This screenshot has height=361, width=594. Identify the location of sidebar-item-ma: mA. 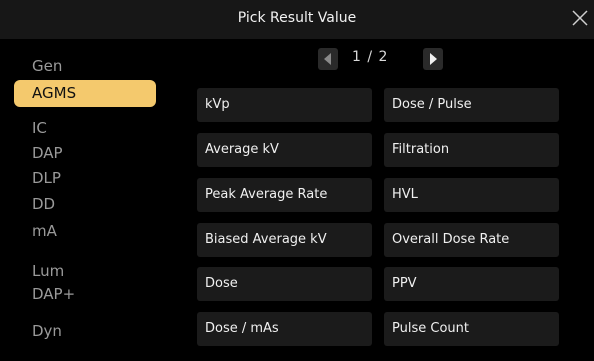
(85, 231).